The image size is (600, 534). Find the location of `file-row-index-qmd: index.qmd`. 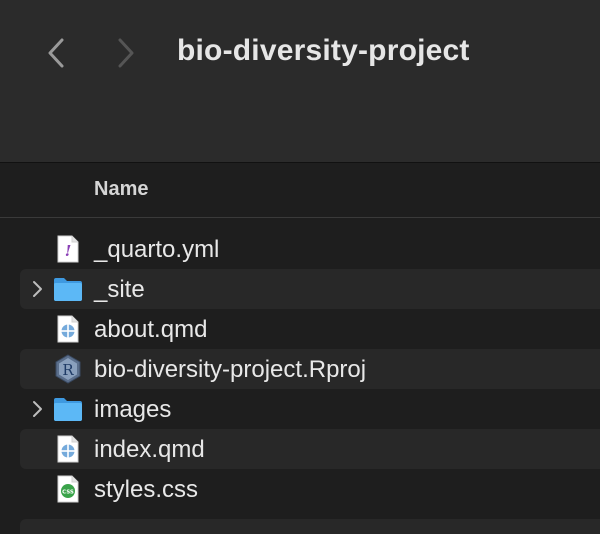

file-row-index-qmd: index.qmd is located at coordinates (310, 449).